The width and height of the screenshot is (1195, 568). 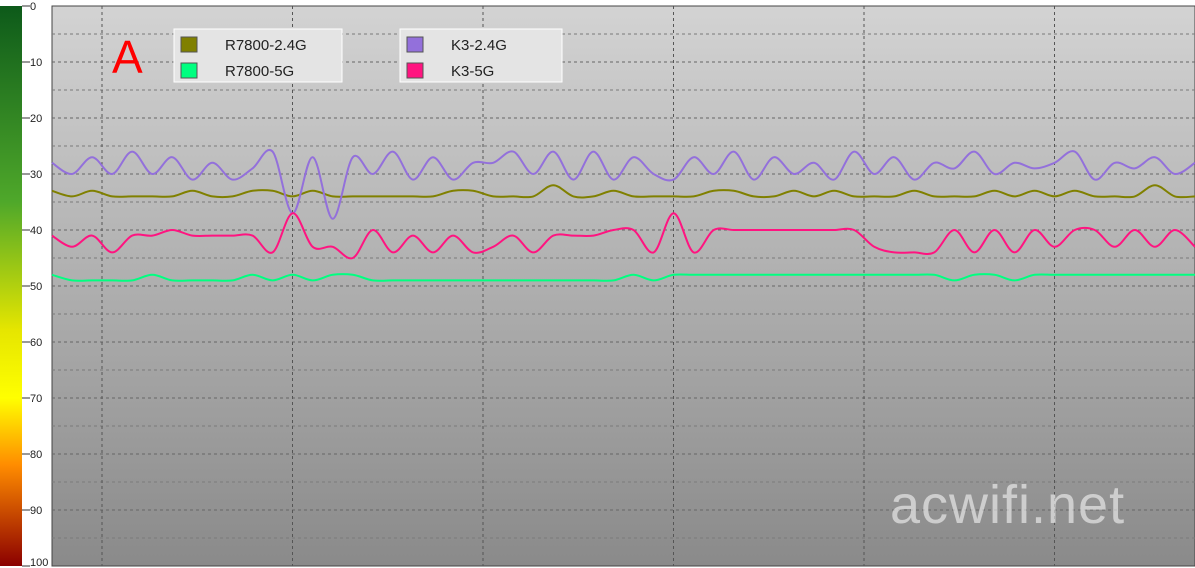 What do you see at coordinates (127, 57) in the screenshot?
I see `marker-letter: A` at bounding box center [127, 57].